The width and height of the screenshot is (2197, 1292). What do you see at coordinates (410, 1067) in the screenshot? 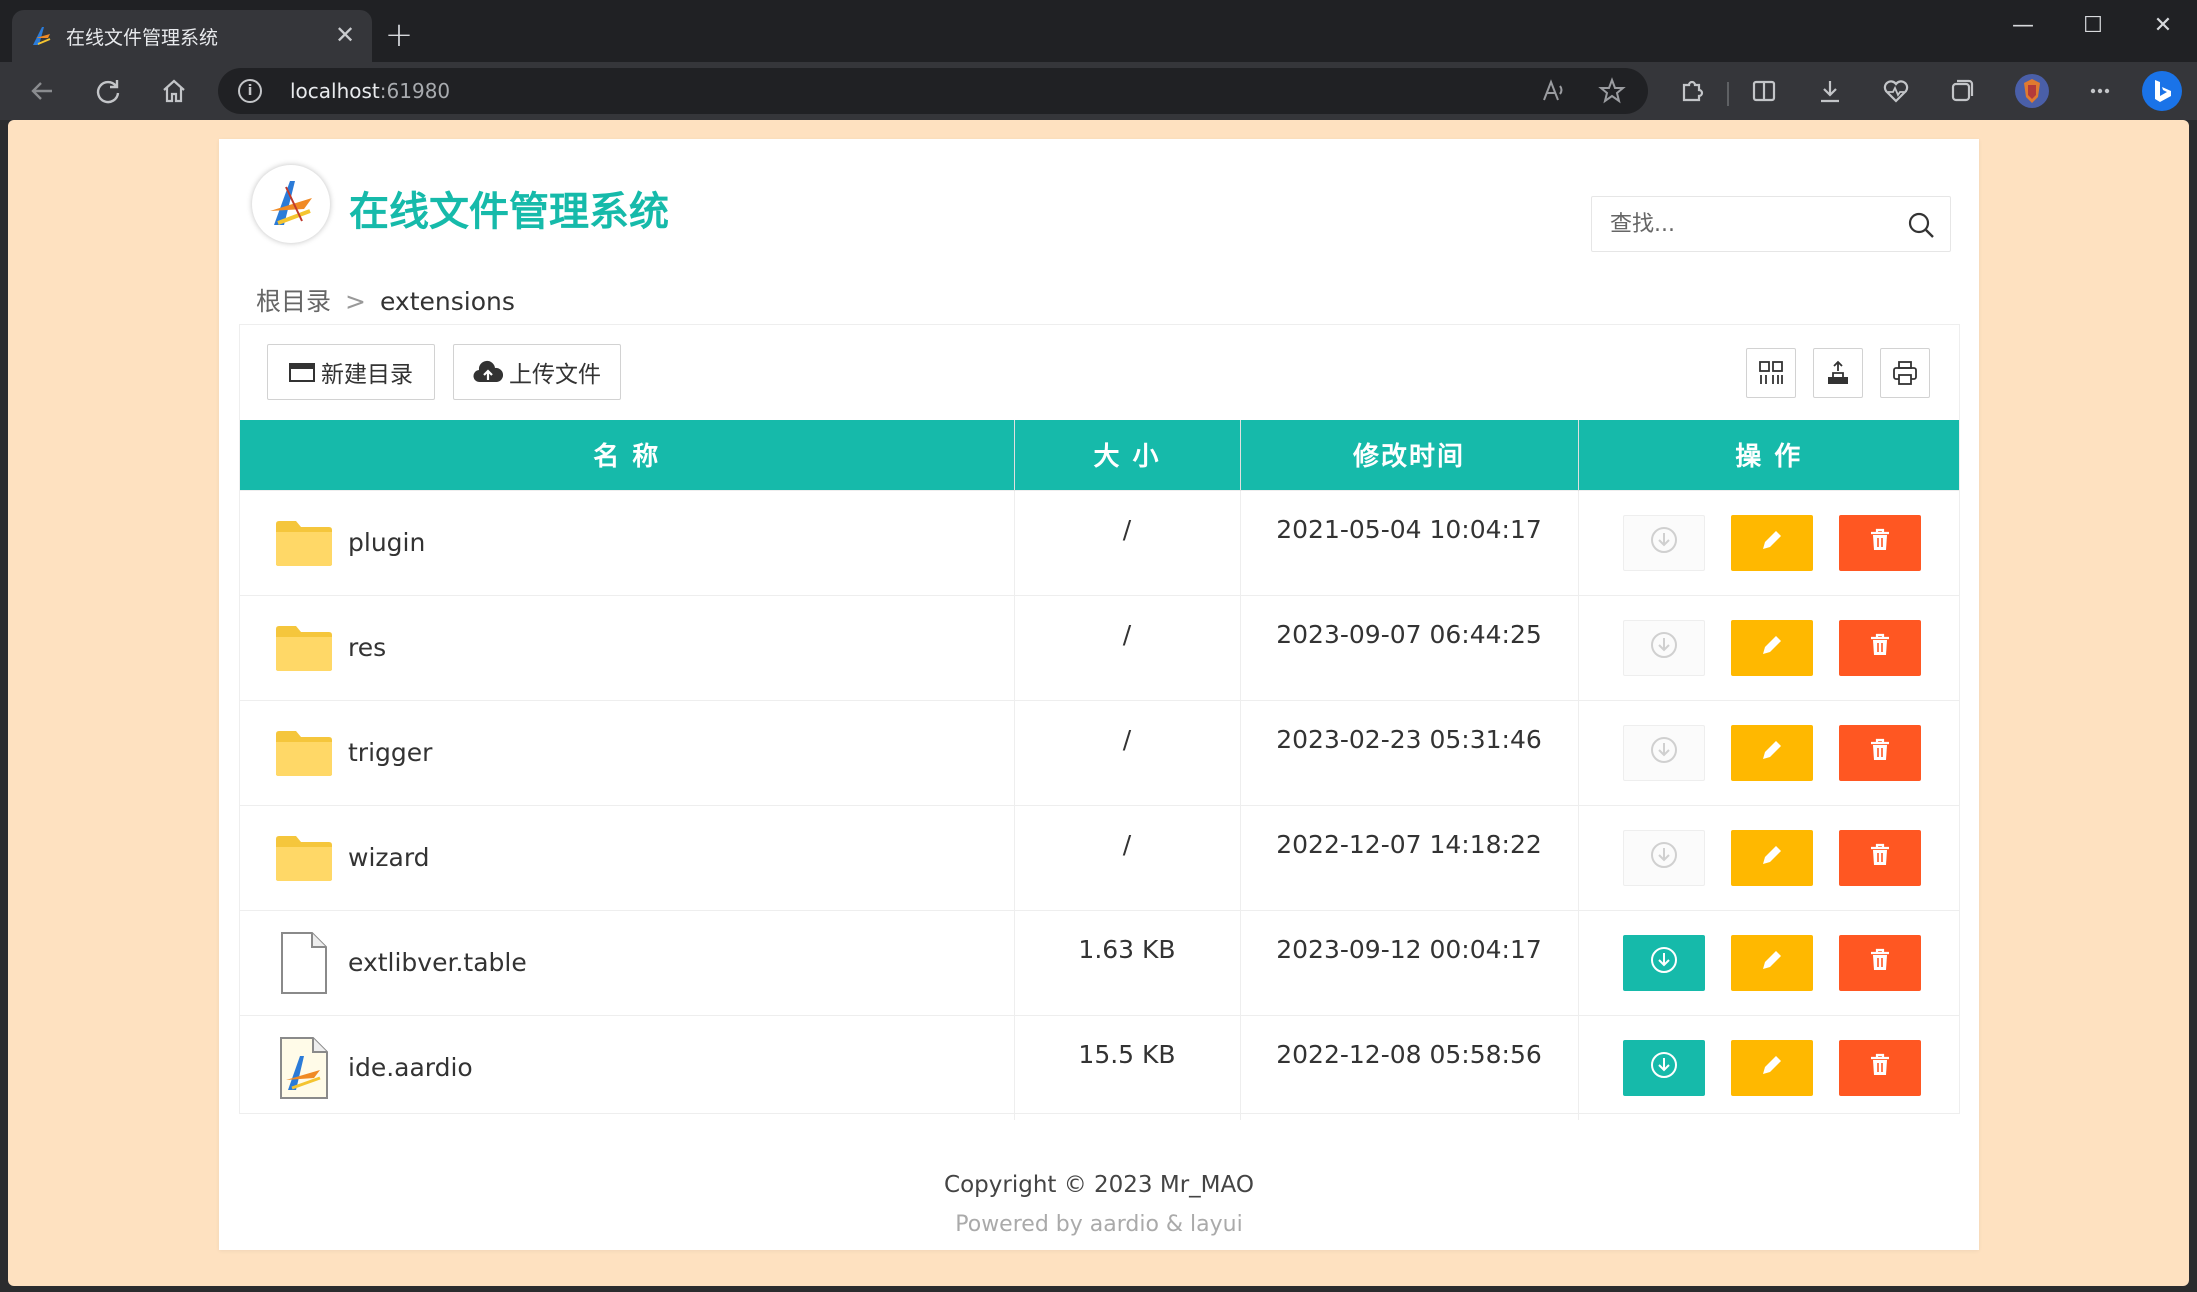
I see `file-name-link: ide.aardio` at bounding box center [410, 1067].